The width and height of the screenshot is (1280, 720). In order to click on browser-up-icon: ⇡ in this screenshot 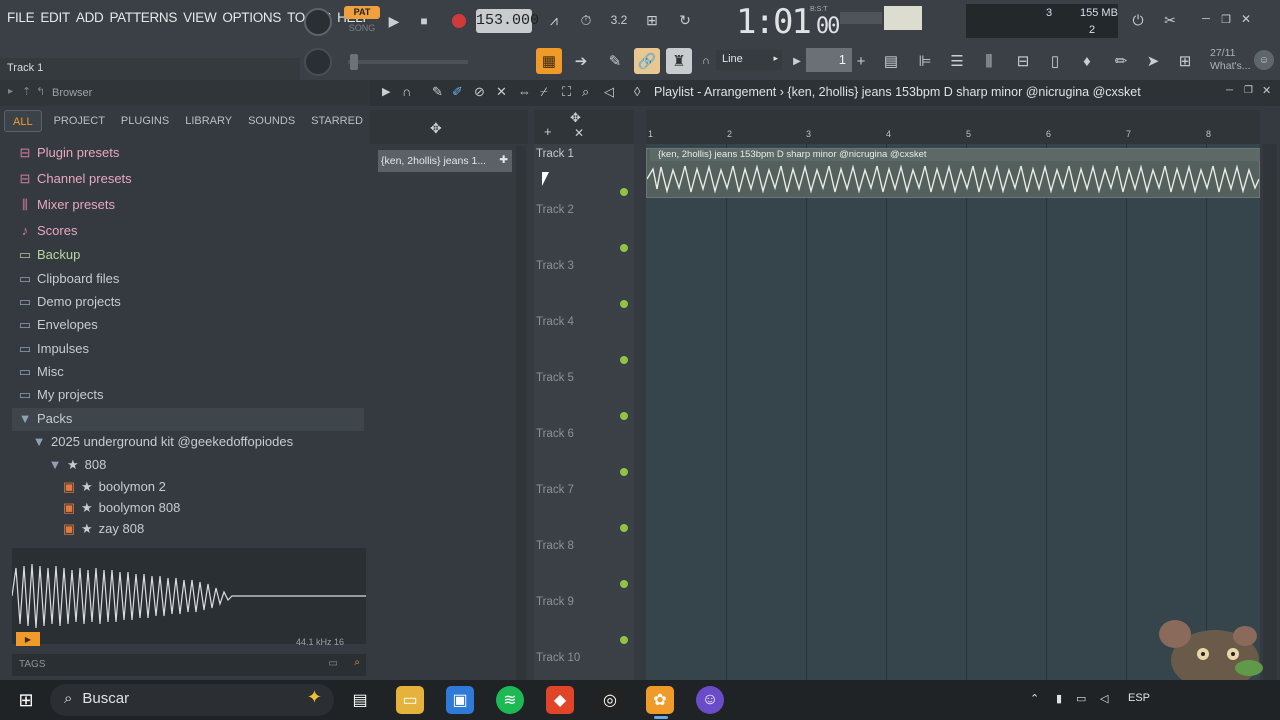, I will do `click(26, 91)`.